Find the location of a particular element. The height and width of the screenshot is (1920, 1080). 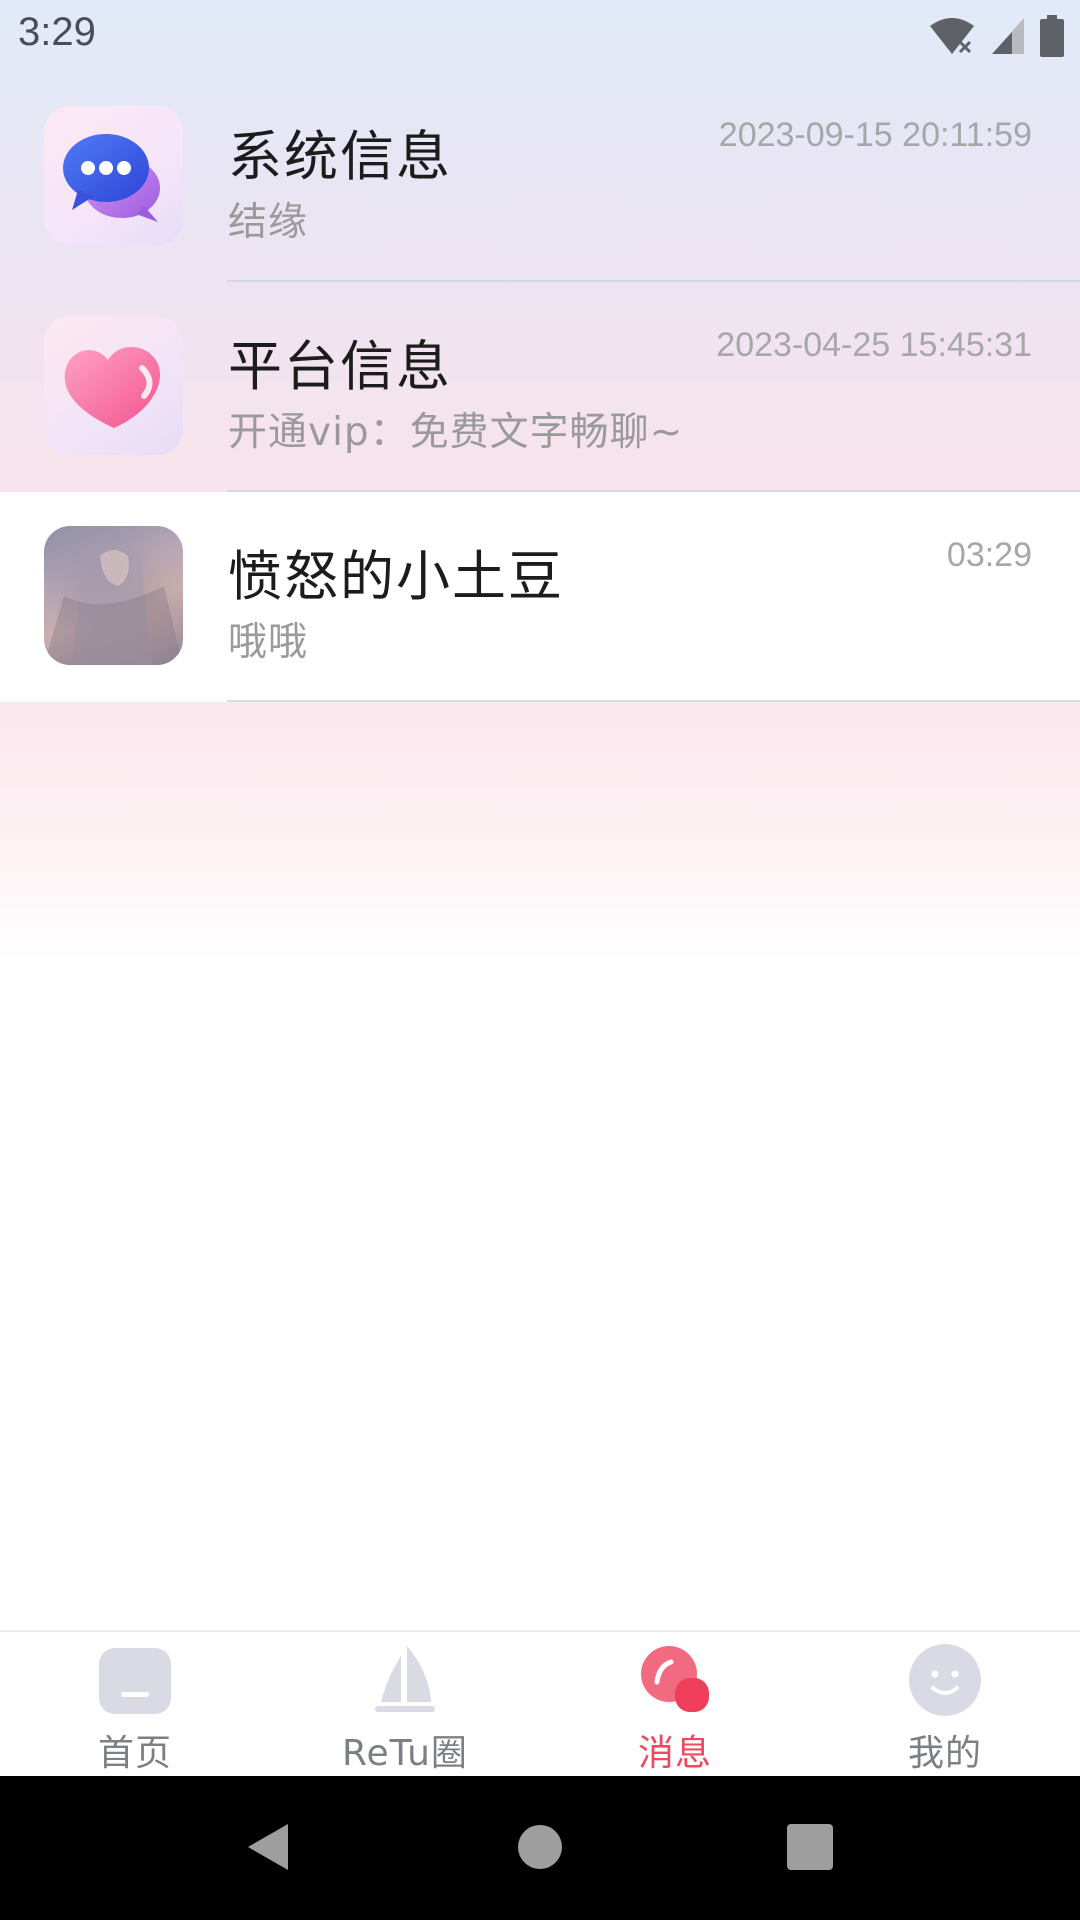

sail-icon is located at coordinates (405, 1680).